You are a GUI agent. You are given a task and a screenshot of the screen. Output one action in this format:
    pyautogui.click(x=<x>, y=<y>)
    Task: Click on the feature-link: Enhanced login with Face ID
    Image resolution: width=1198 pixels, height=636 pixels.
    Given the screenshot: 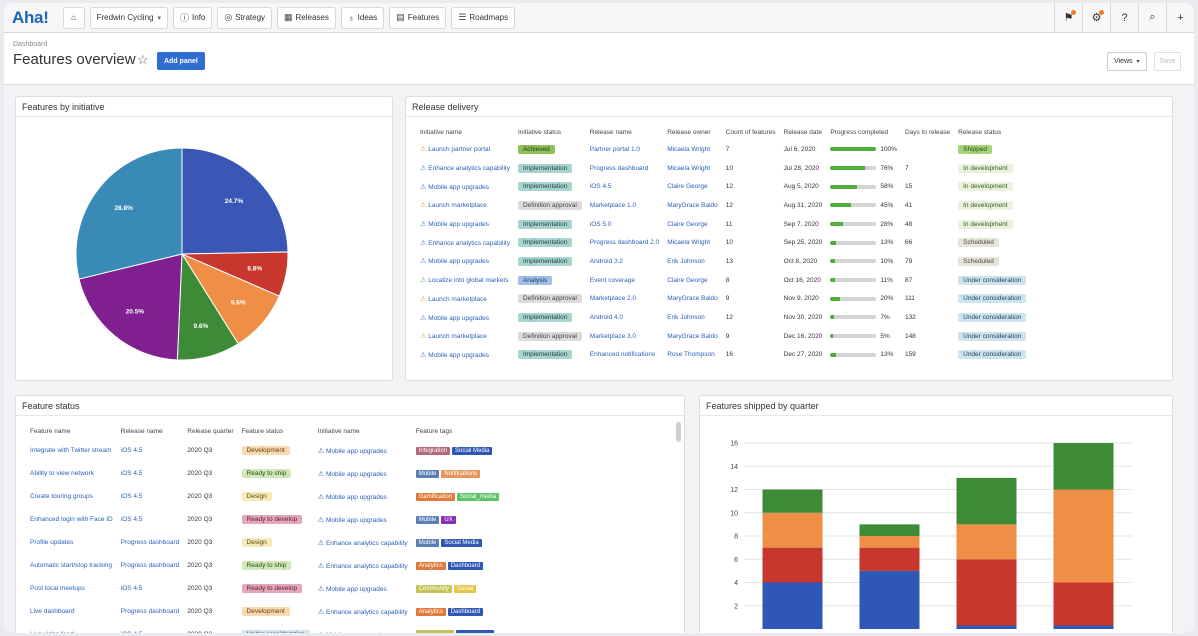 What is the action you would take?
    pyautogui.click(x=71, y=519)
    